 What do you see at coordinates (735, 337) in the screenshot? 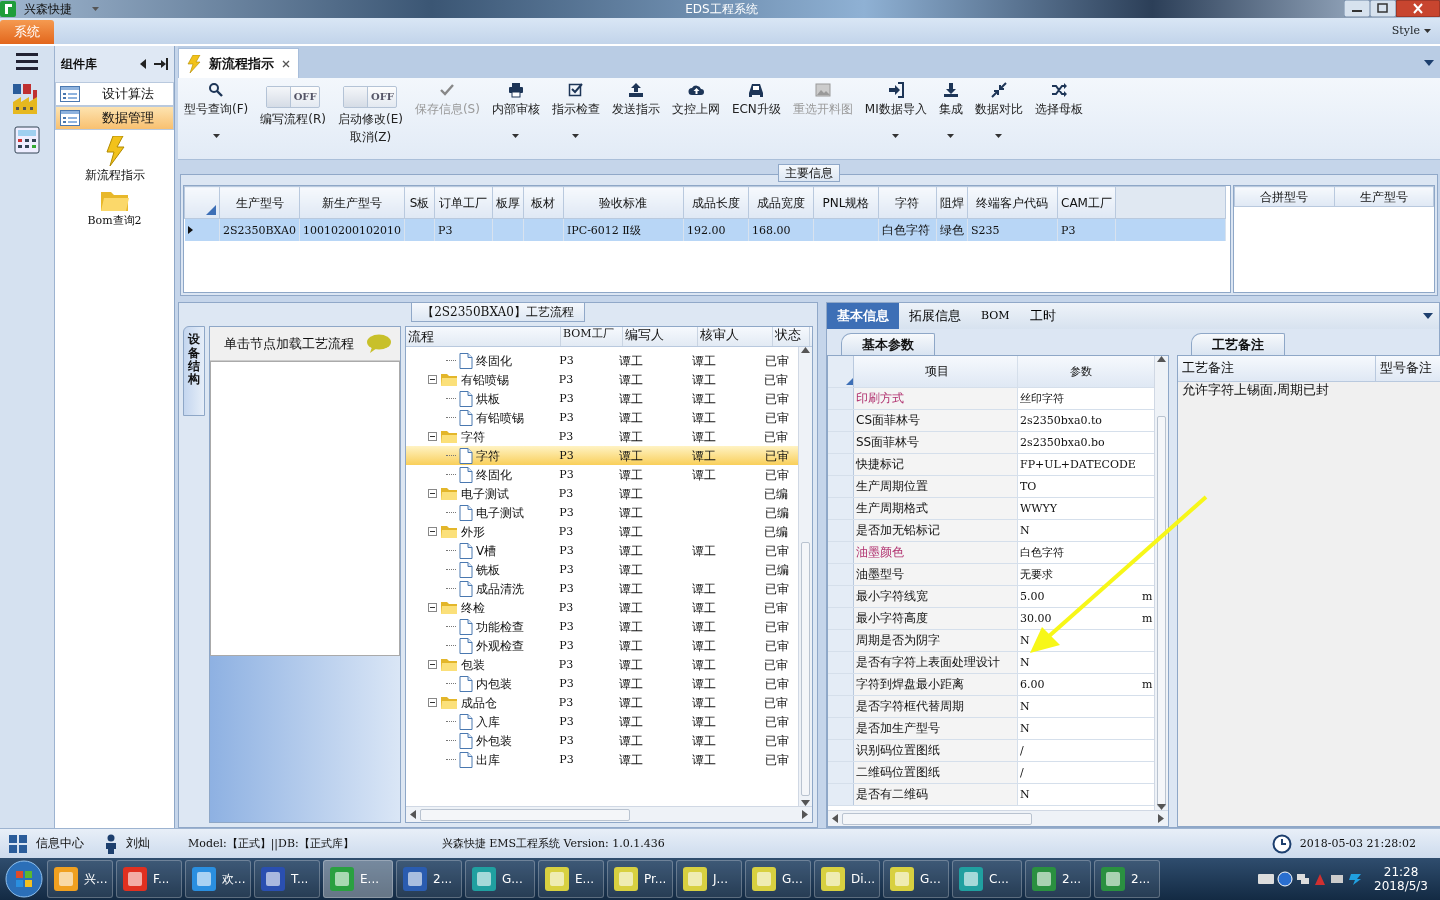
I see `column-header: 核审人` at bounding box center [735, 337].